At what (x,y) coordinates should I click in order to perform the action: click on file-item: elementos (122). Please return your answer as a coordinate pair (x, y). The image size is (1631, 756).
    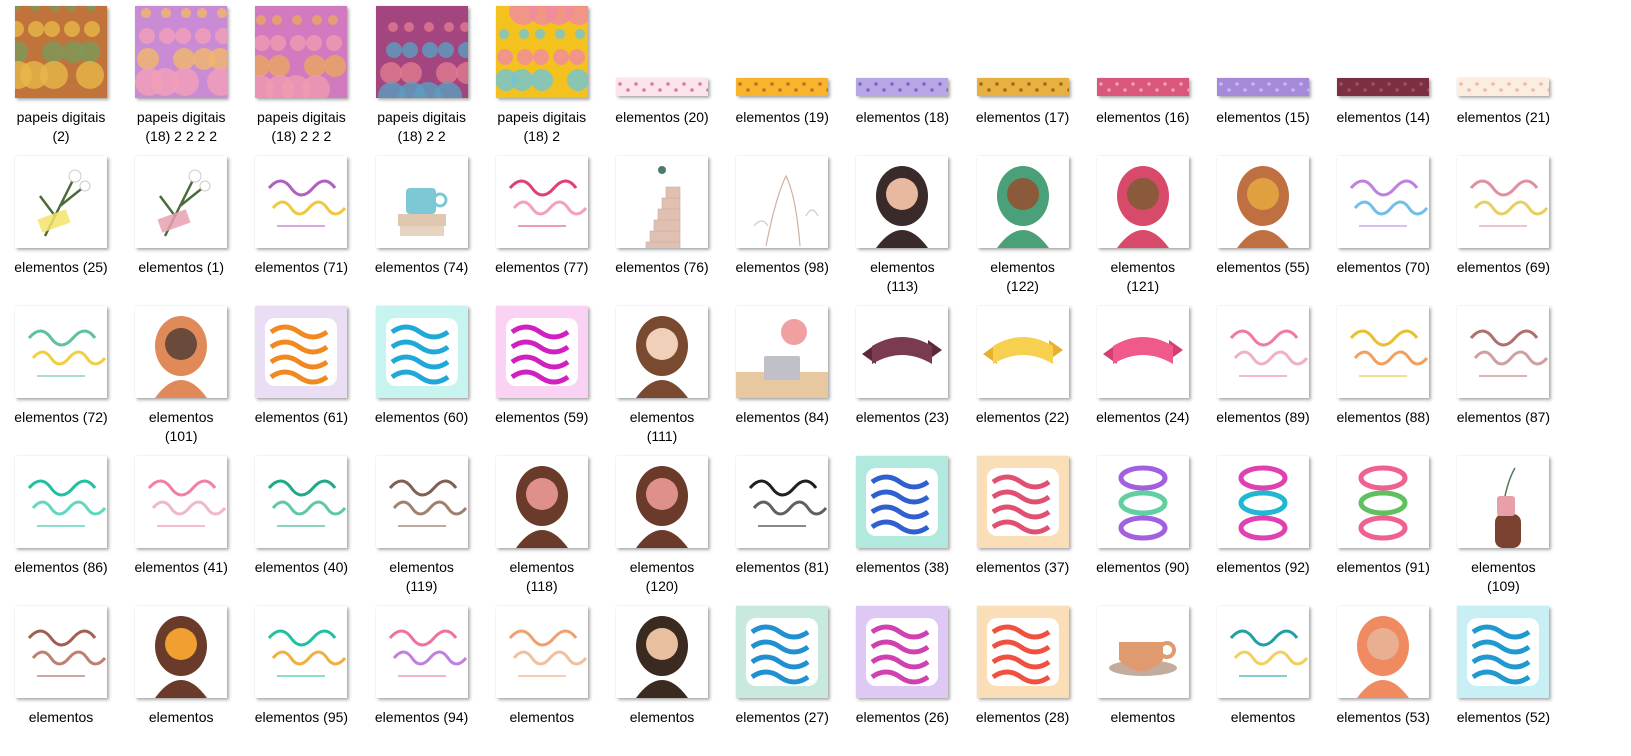
    Looking at the image, I should click on (1023, 231).